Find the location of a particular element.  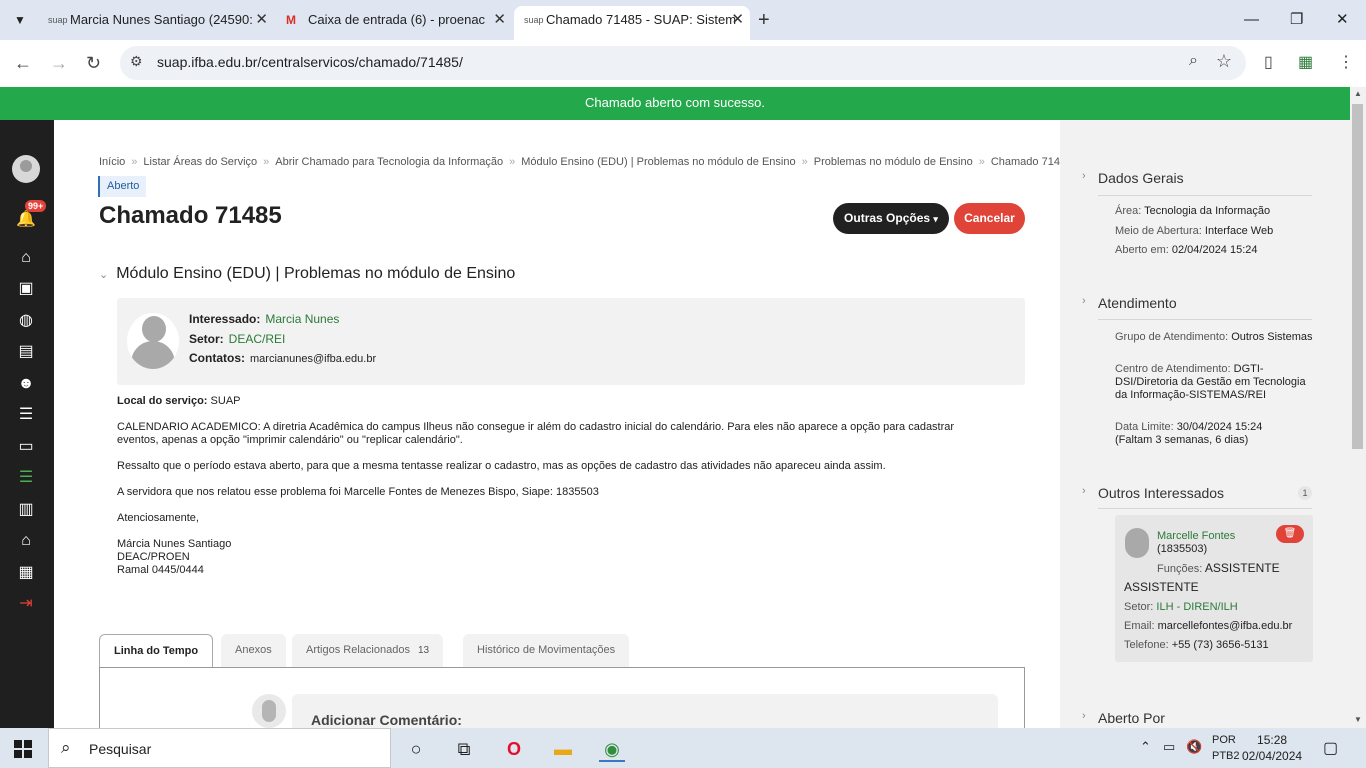

new-tab-button: + is located at coordinates (764, 20).